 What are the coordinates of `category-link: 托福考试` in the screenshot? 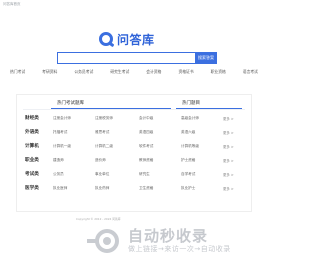 It's located at (60, 132).